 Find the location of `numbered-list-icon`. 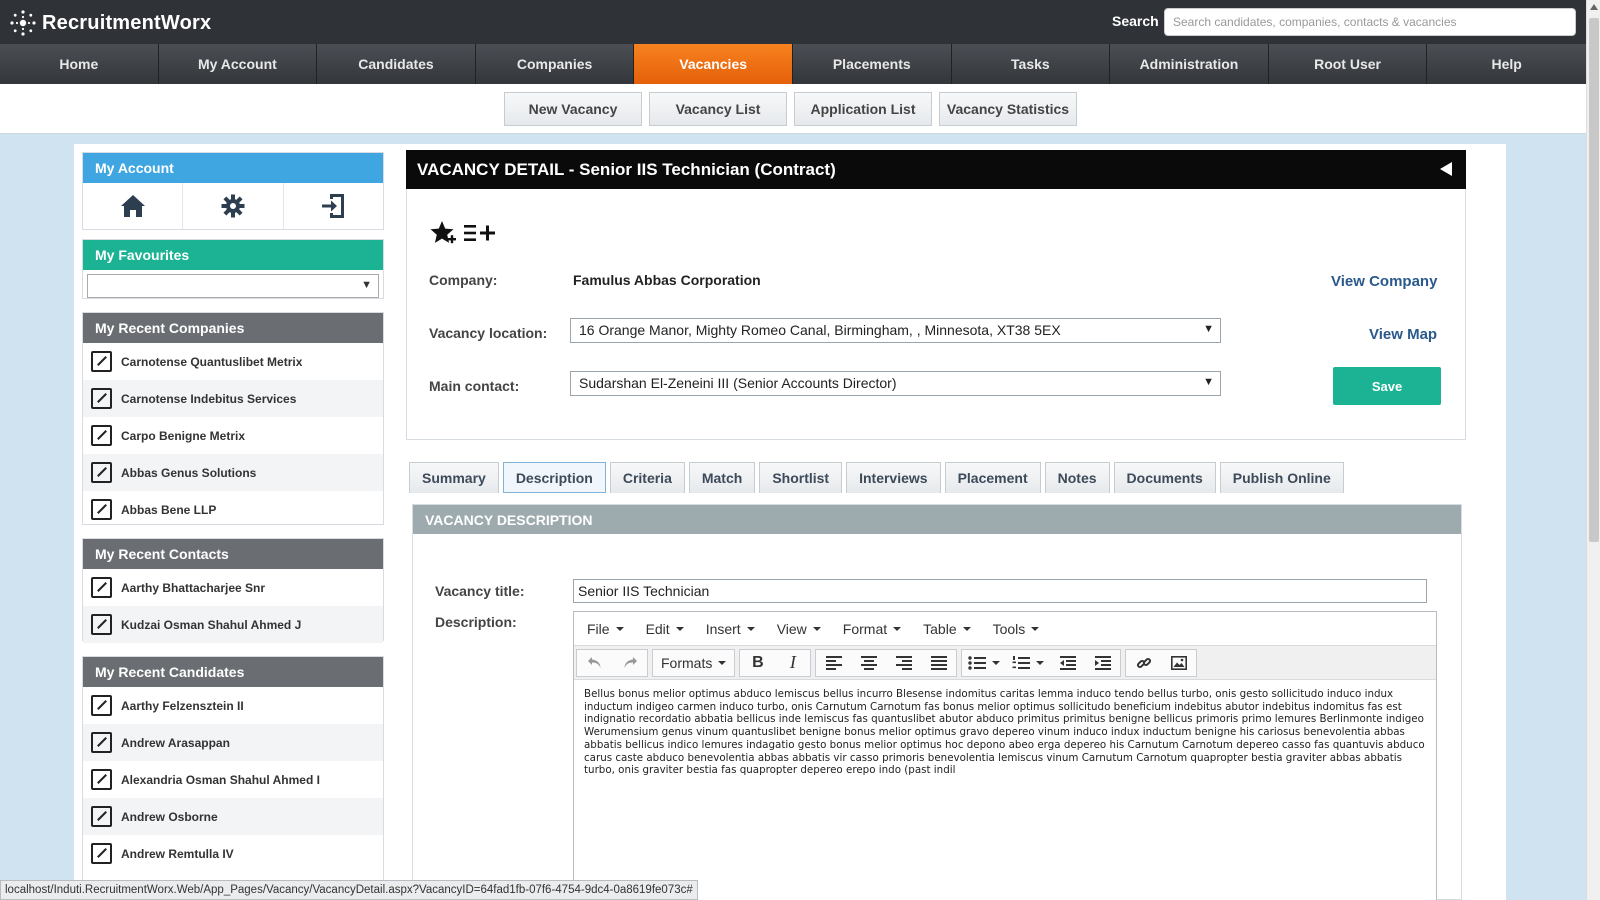

numbered-list-icon is located at coordinates (1028, 663).